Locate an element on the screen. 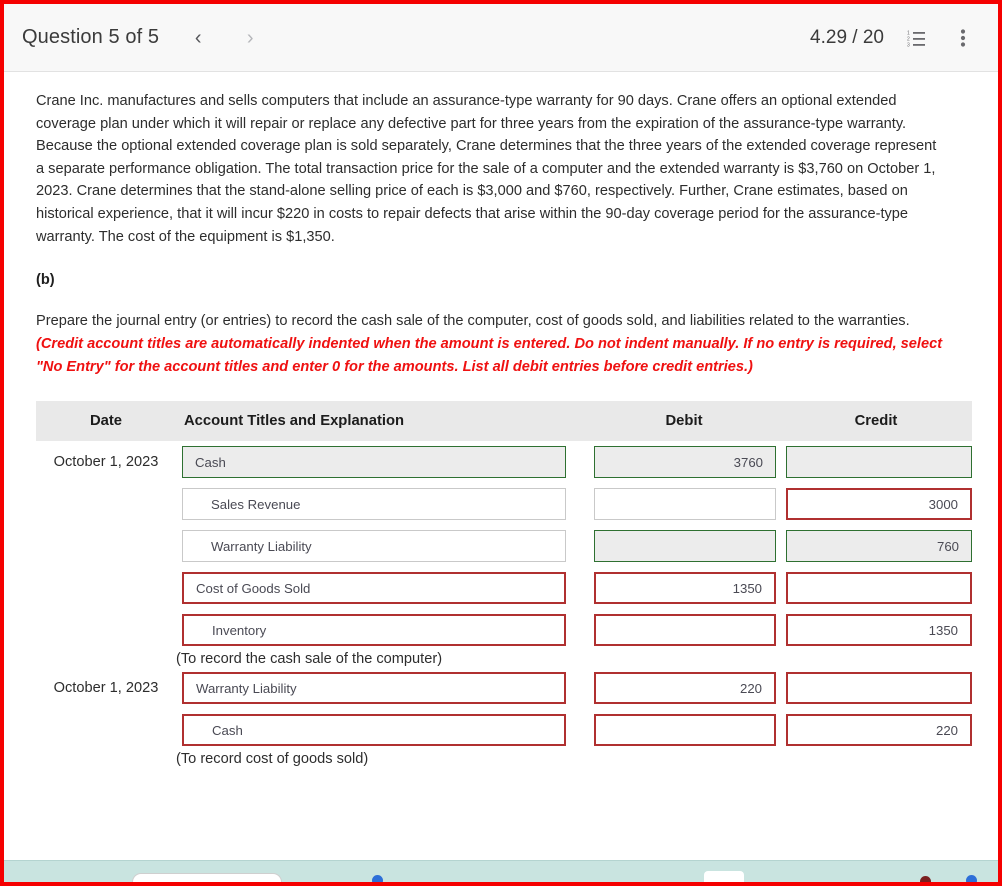 This screenshot has height=886, width=1002. debit-cell: 220 is located at coordinates (684, 688).